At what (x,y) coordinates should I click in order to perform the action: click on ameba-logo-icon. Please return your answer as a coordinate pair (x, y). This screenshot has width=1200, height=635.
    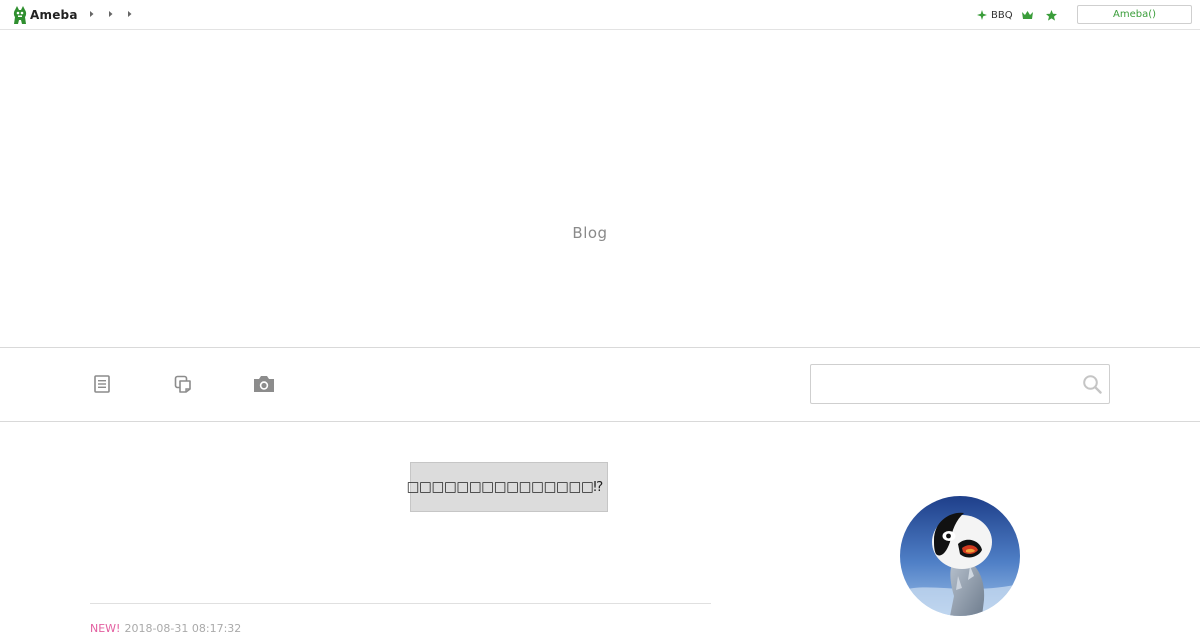
    Looking at the image, I should click on (20, 15).